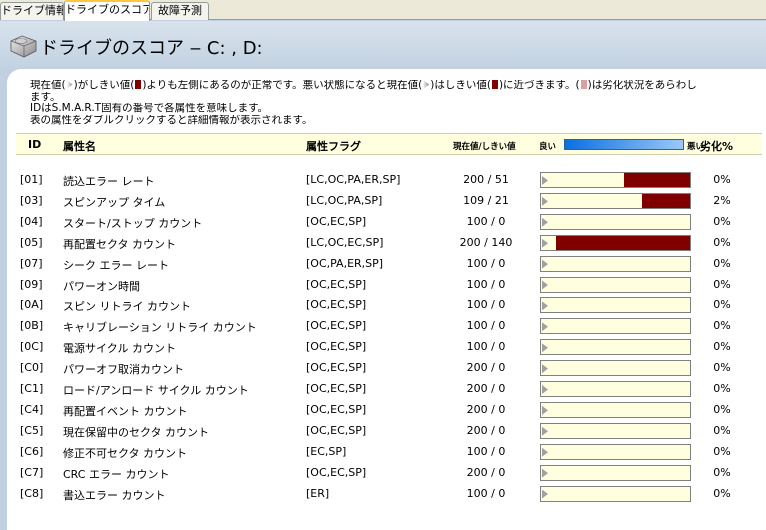 Image resolution: width=766 pixels, height=530 pixels. I want to click on table-row: [04] スタート/ストップ カウント [OC,EC,SP] 100 / 0 0%, so click(383, 222).